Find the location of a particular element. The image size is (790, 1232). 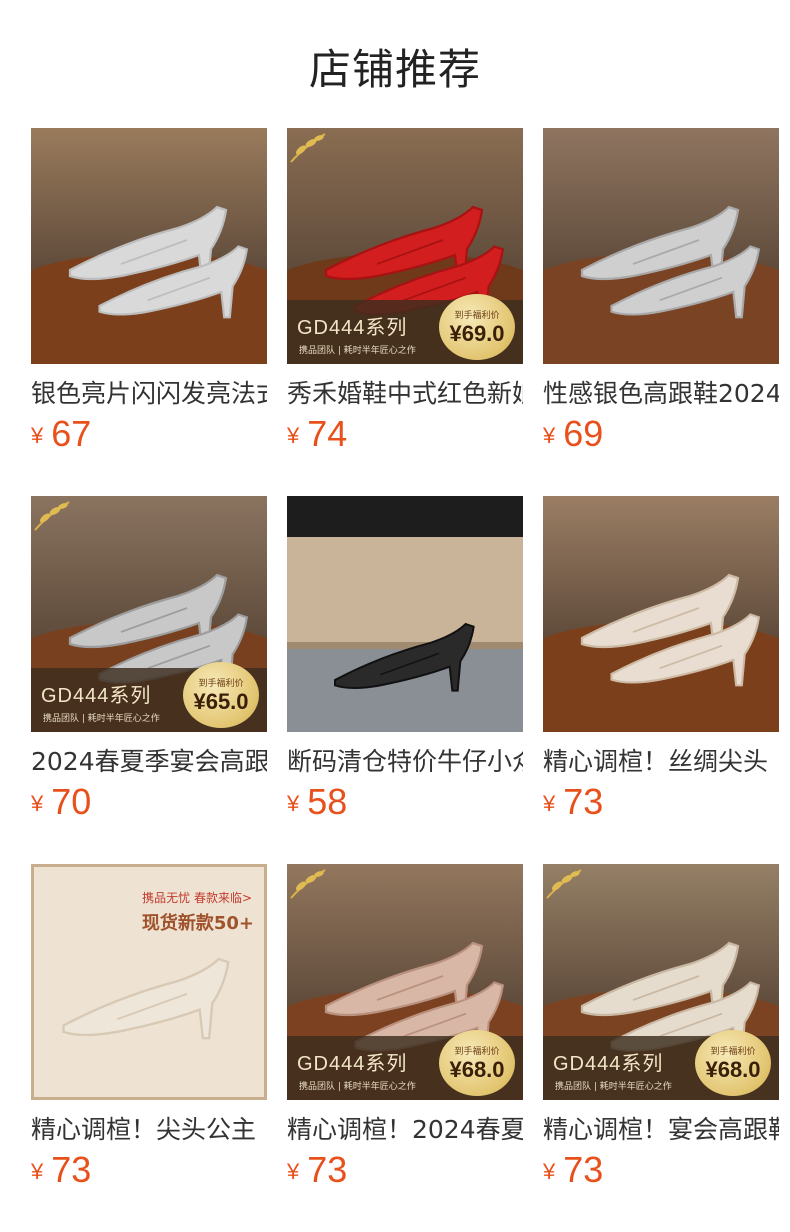

product-price: ¥67 is located at coordinates (149, 438).